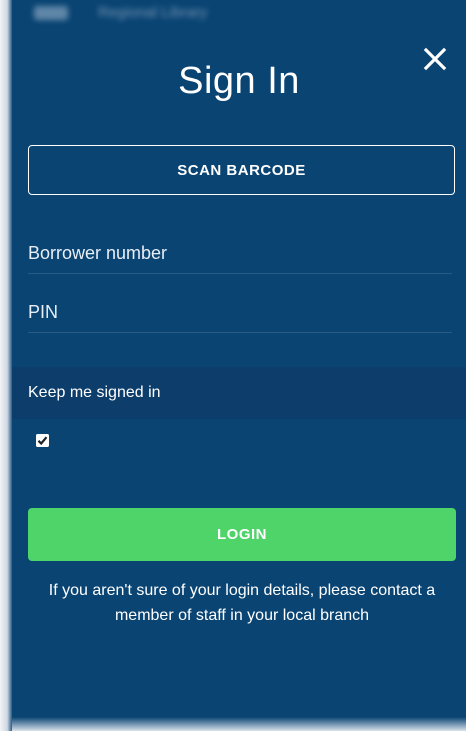 The image size is (466, 731). I want to click on scan-barcode-button: SCAN BARCODE, so click(241, 170).